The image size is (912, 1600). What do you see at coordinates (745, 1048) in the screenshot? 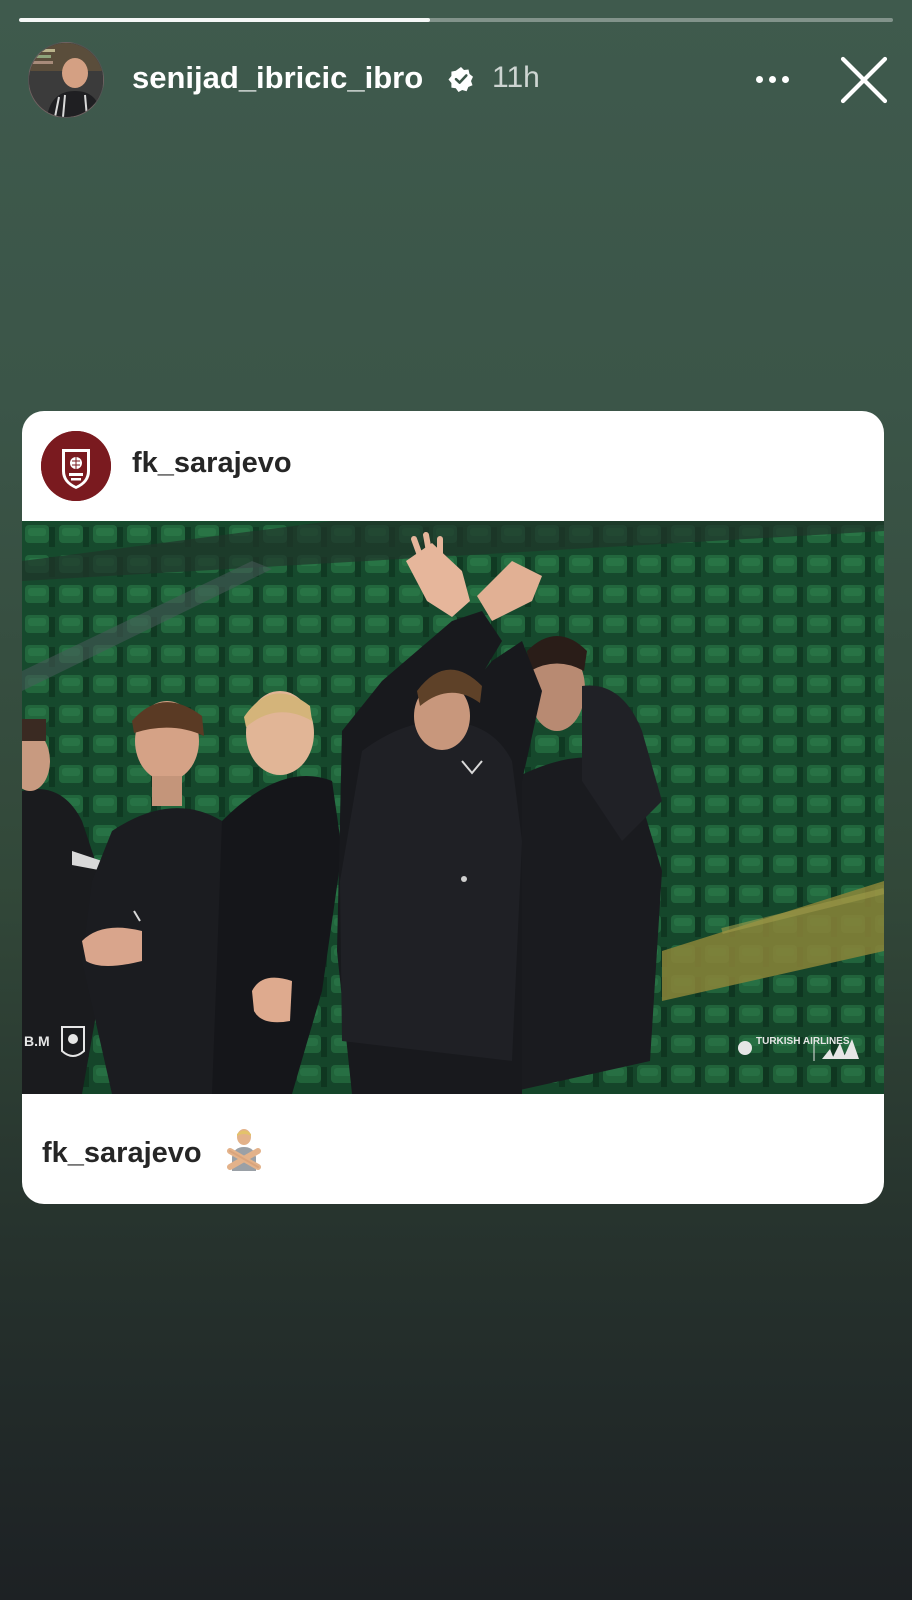
I see `turkish-airlines-logo-icon` at bounding box center [745, 1048].